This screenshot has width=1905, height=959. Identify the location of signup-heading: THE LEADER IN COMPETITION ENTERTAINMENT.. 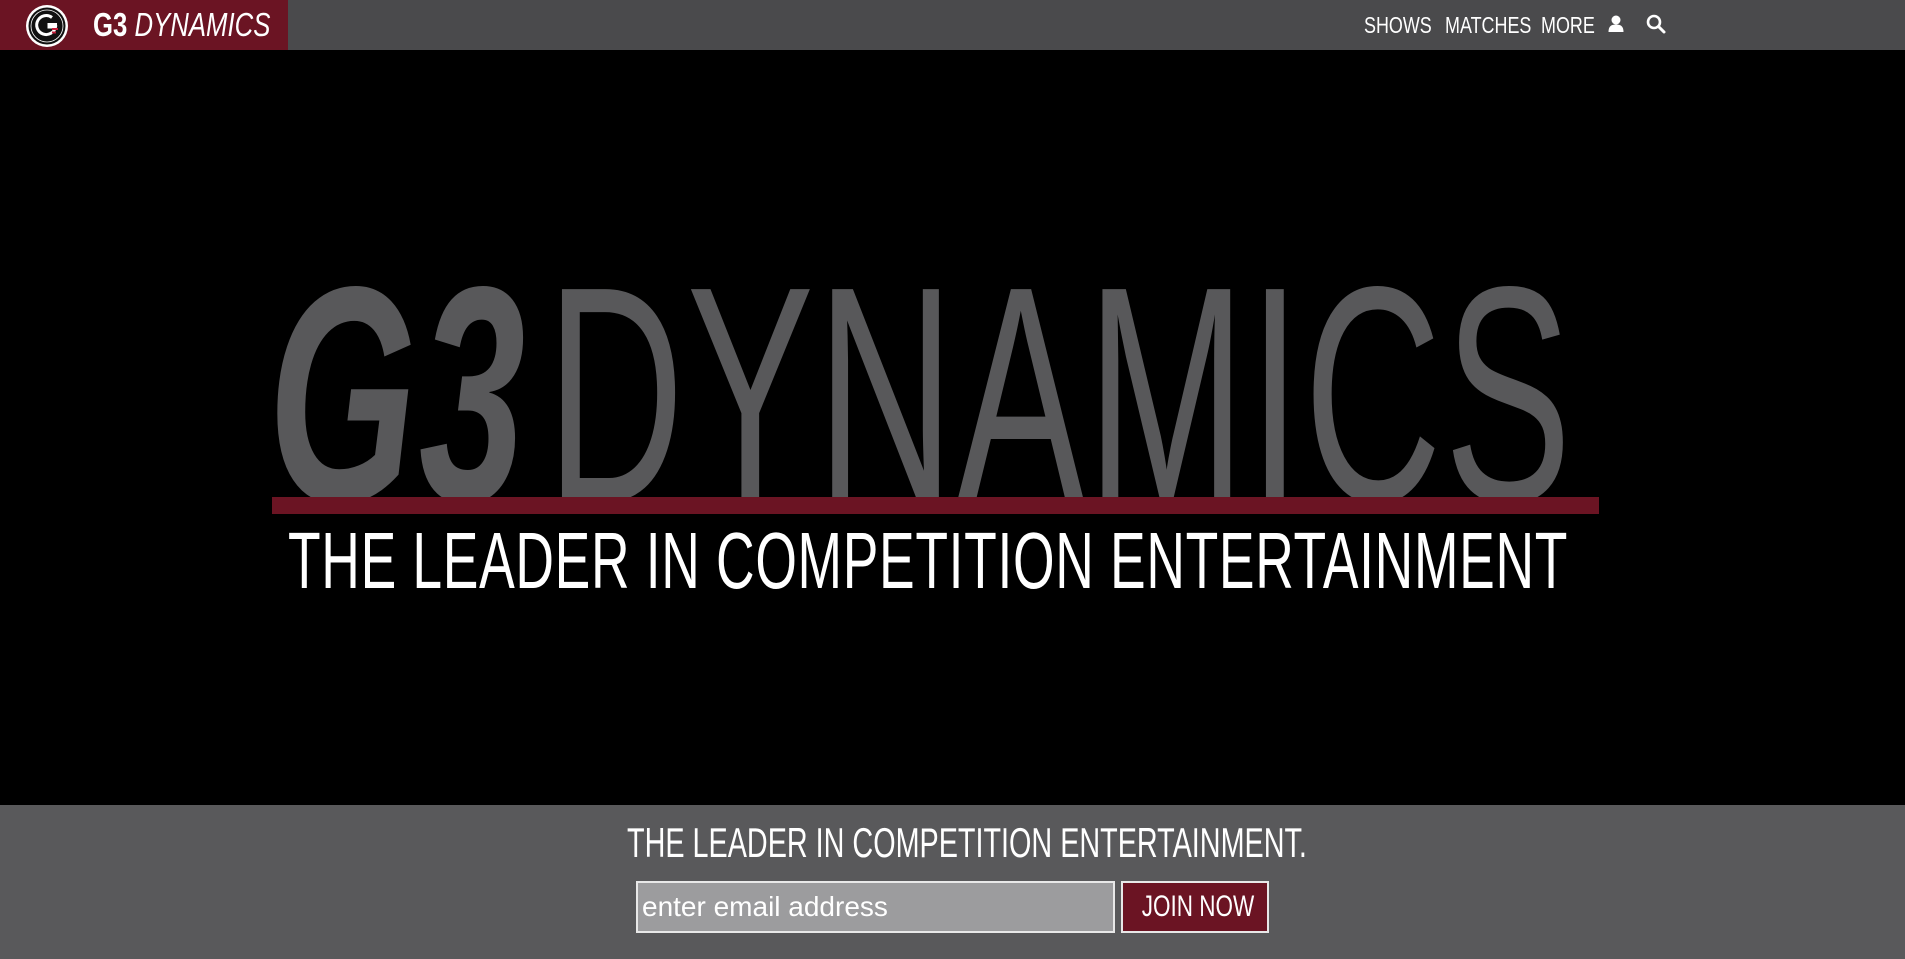
(967, 842).